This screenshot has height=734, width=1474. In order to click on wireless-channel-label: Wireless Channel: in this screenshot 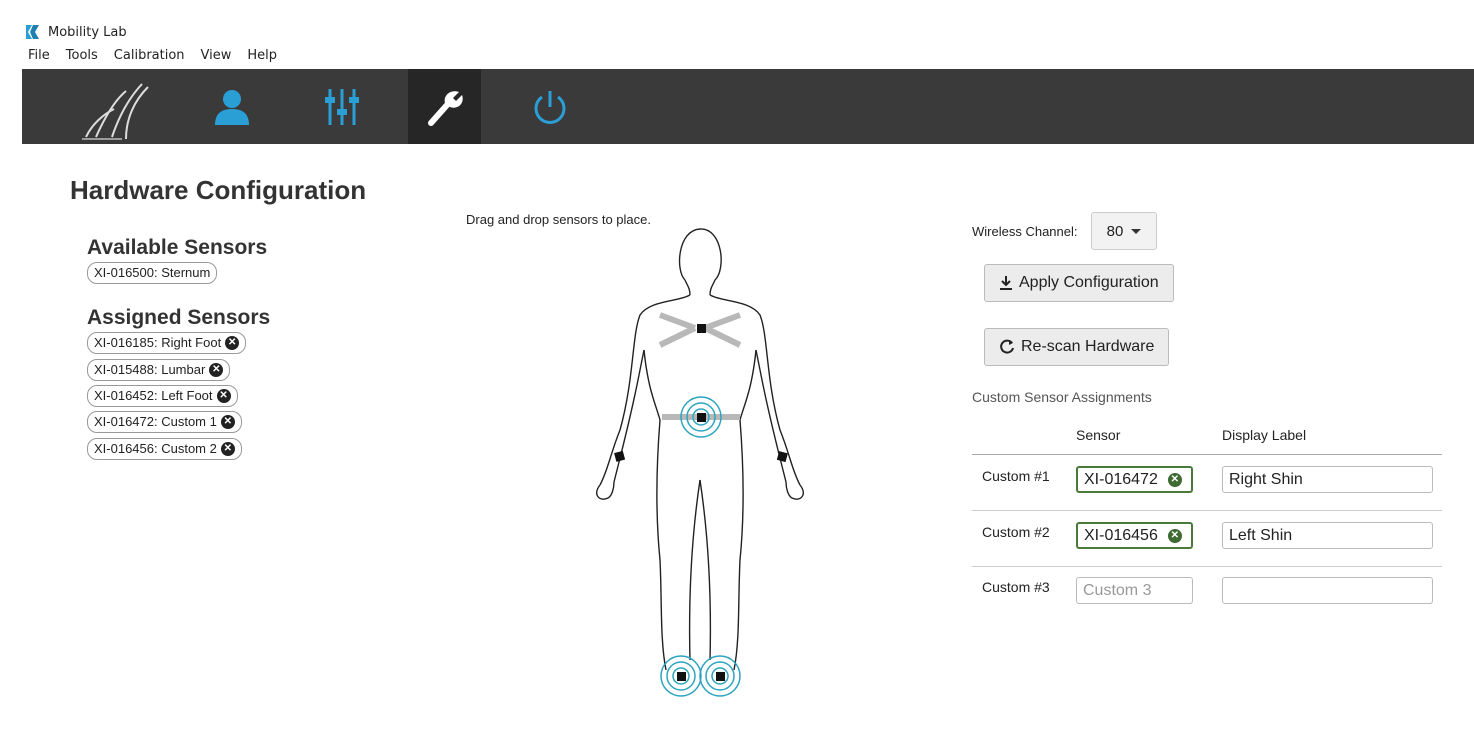, I will do `click(1025, 231)`.